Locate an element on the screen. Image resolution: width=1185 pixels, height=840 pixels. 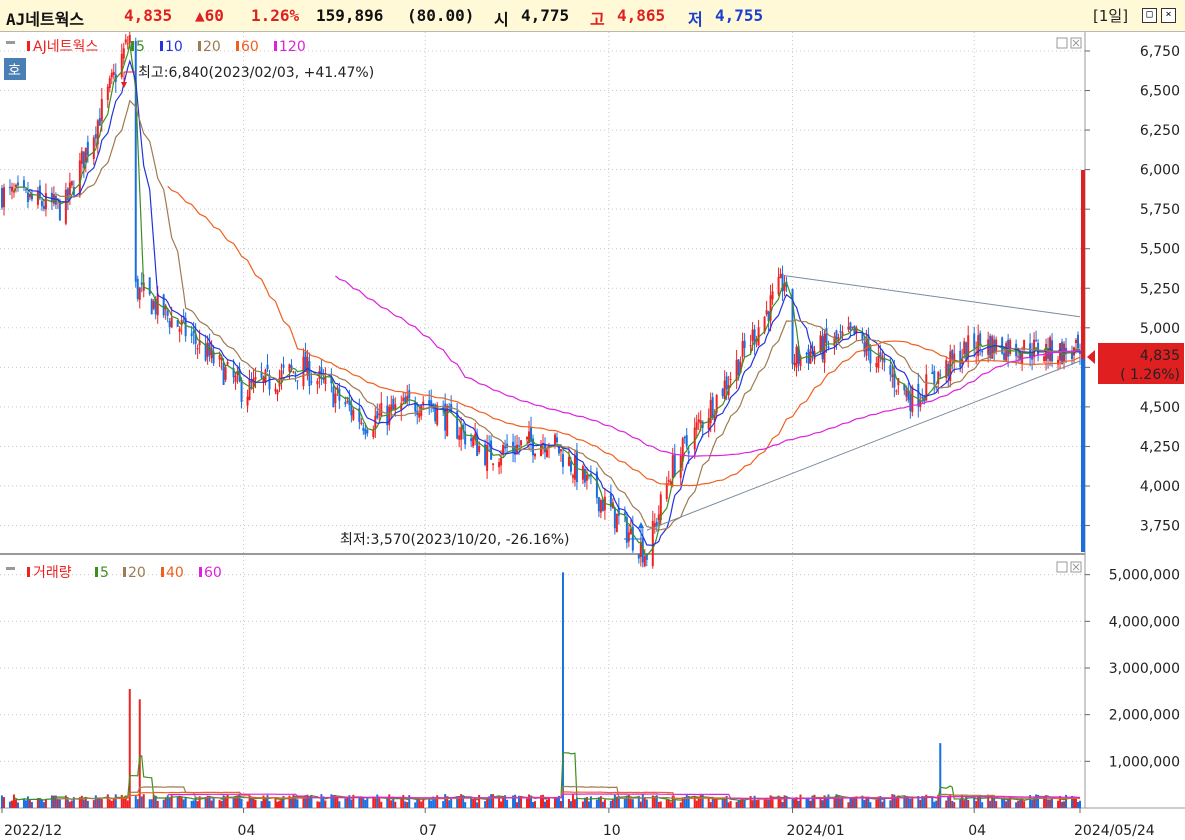
current-price: 4,835 is located at coordinates (148, 15).